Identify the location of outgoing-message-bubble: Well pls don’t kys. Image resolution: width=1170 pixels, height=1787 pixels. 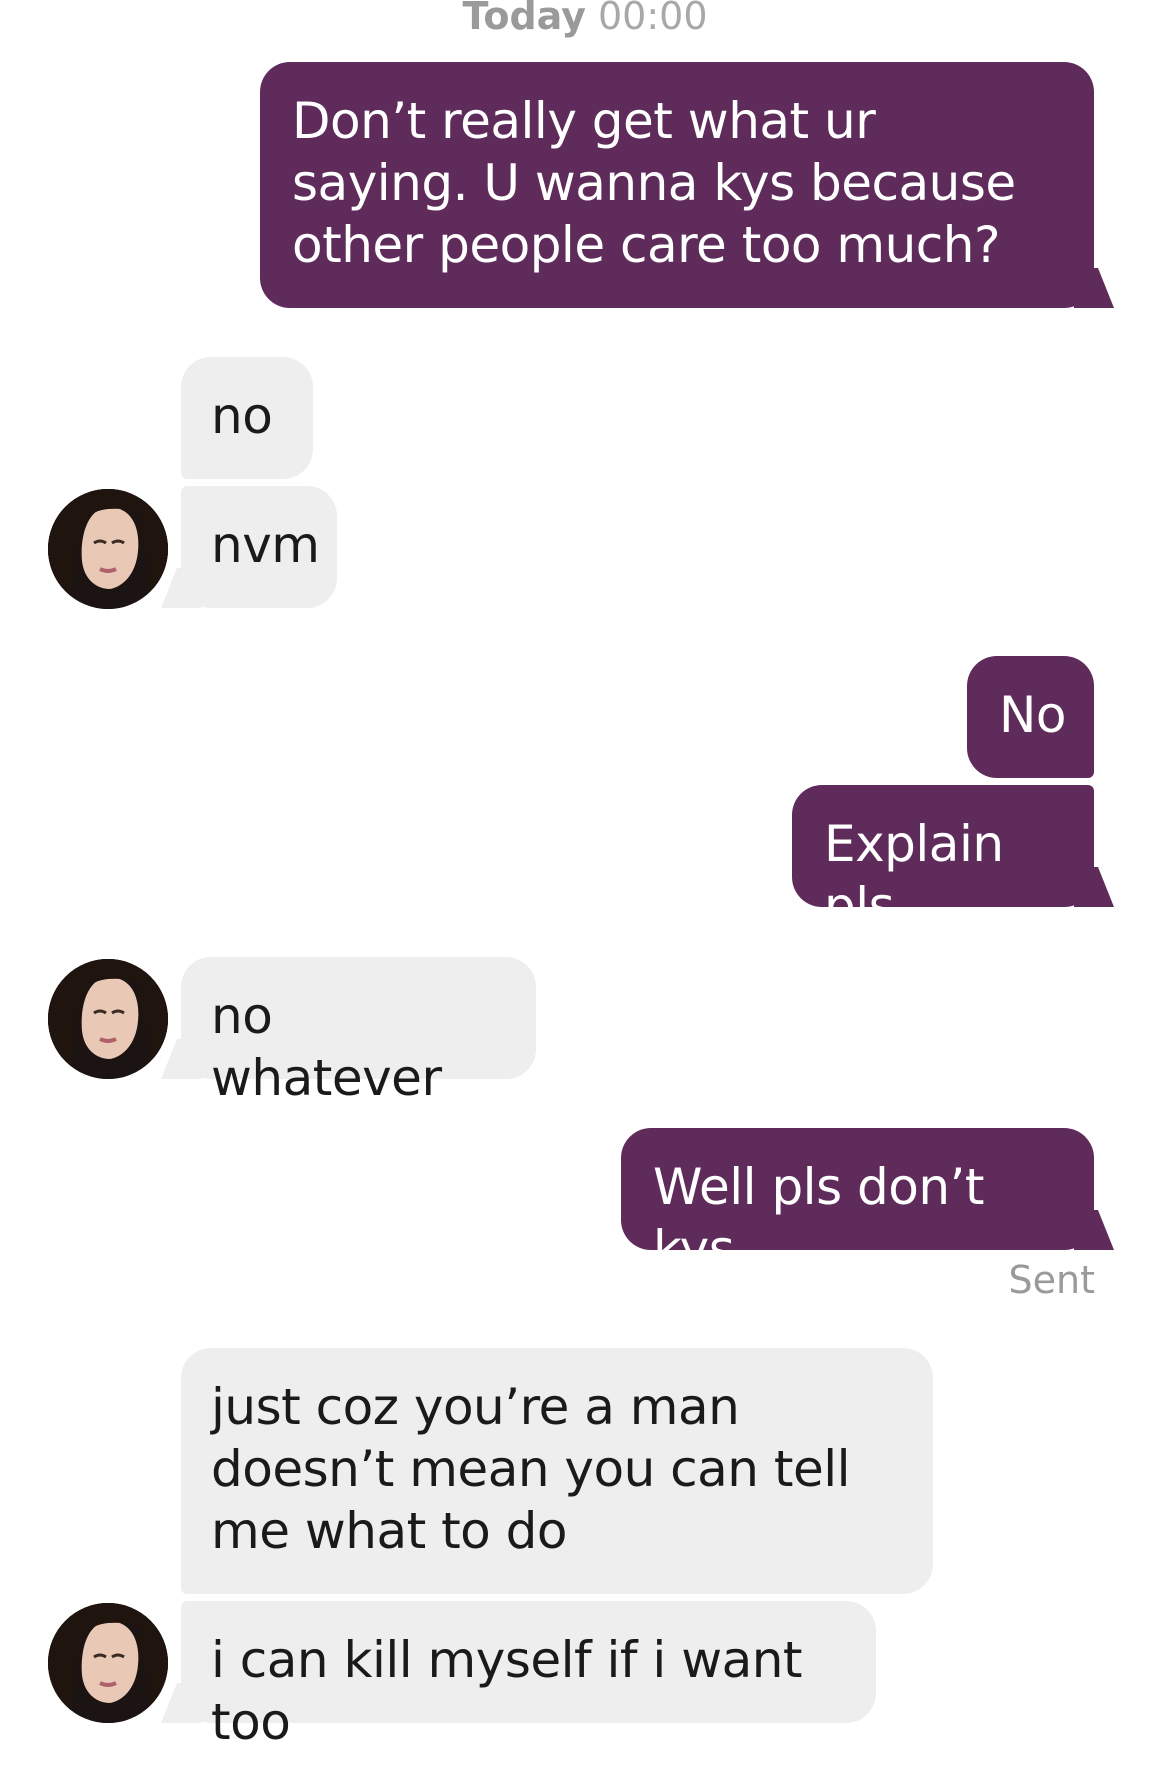
(857, 1203).